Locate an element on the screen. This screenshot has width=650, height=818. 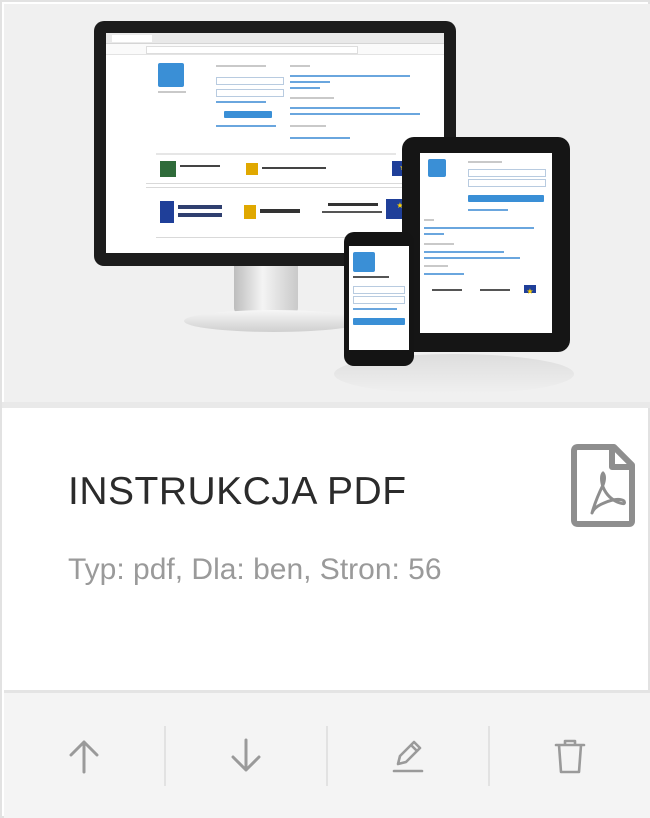
trash-icon is located at coordinates (570, 756).